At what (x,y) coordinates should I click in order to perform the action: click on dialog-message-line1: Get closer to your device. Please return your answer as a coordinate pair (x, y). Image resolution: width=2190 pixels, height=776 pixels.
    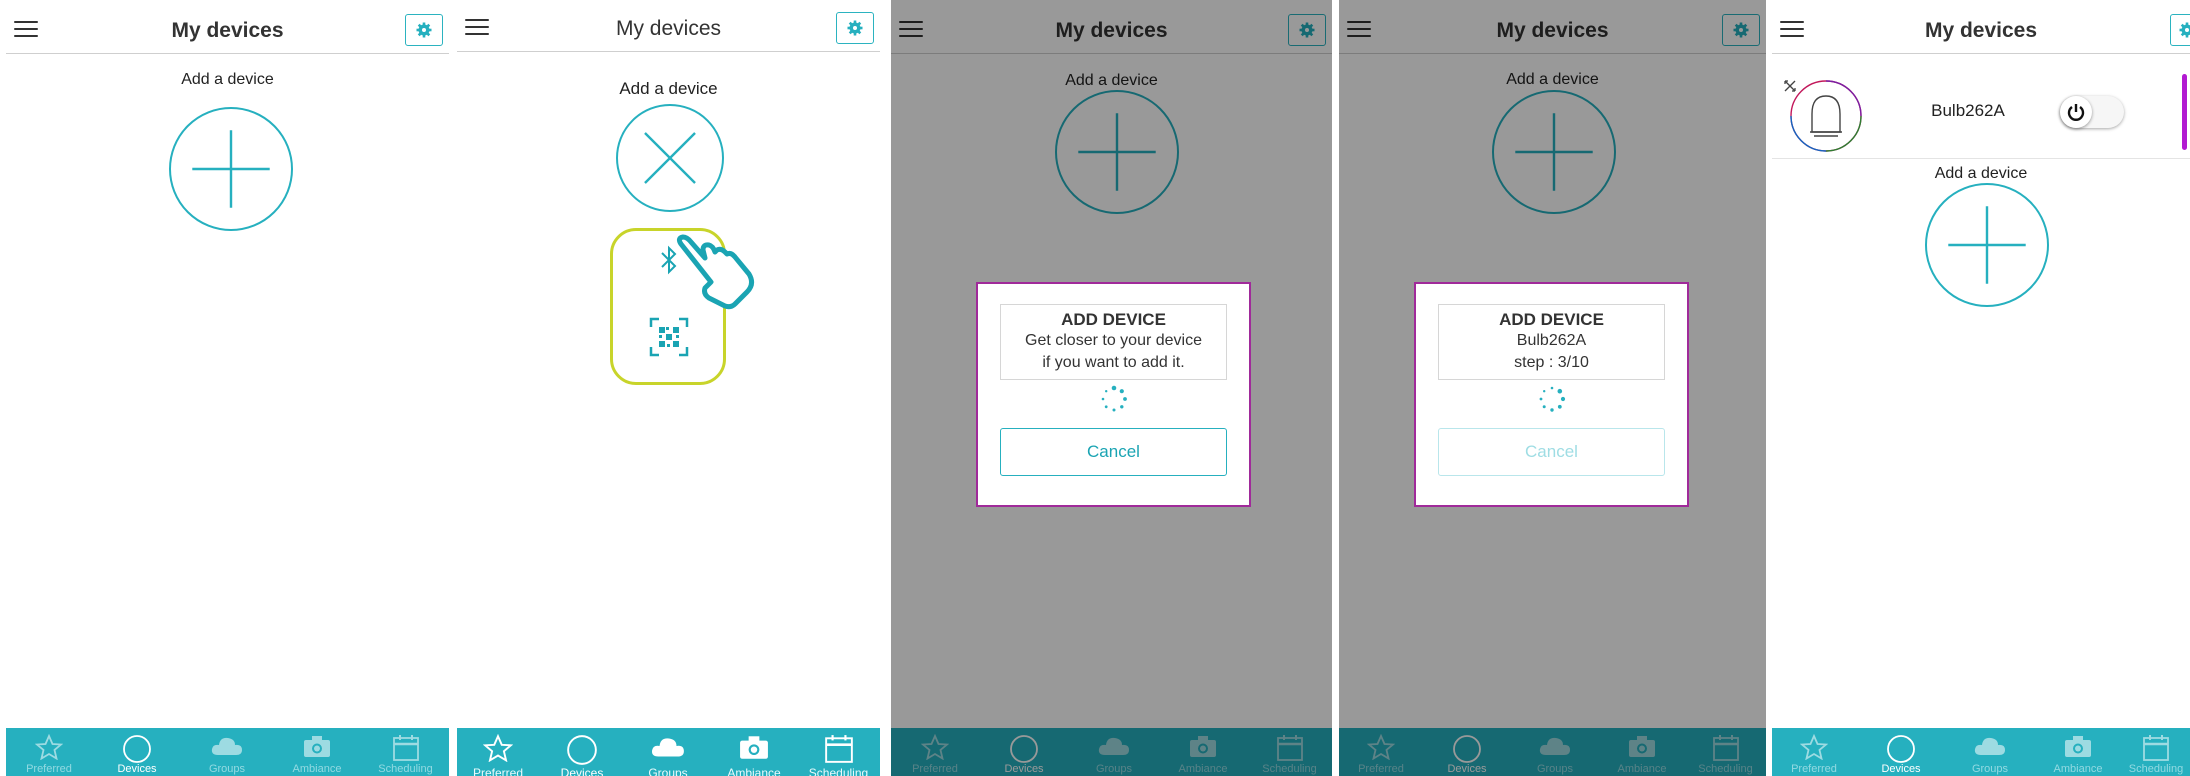
    Looking at the image, I should click on (1113, 340).